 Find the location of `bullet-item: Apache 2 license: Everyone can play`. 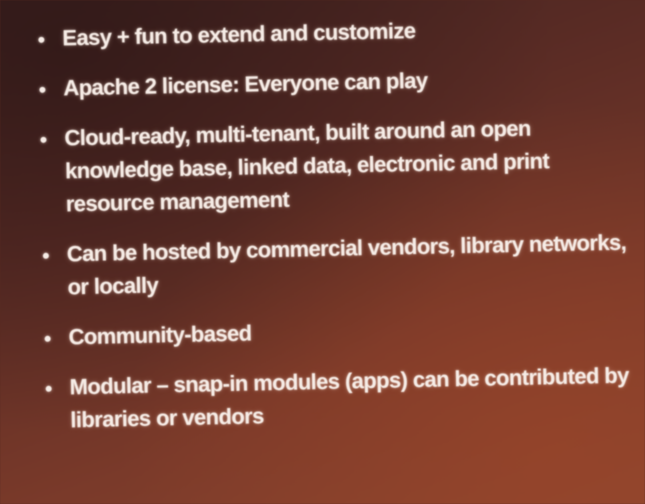

bullet-item: Apache 2 license: Everyone can play is located at coordinates (335, 82).